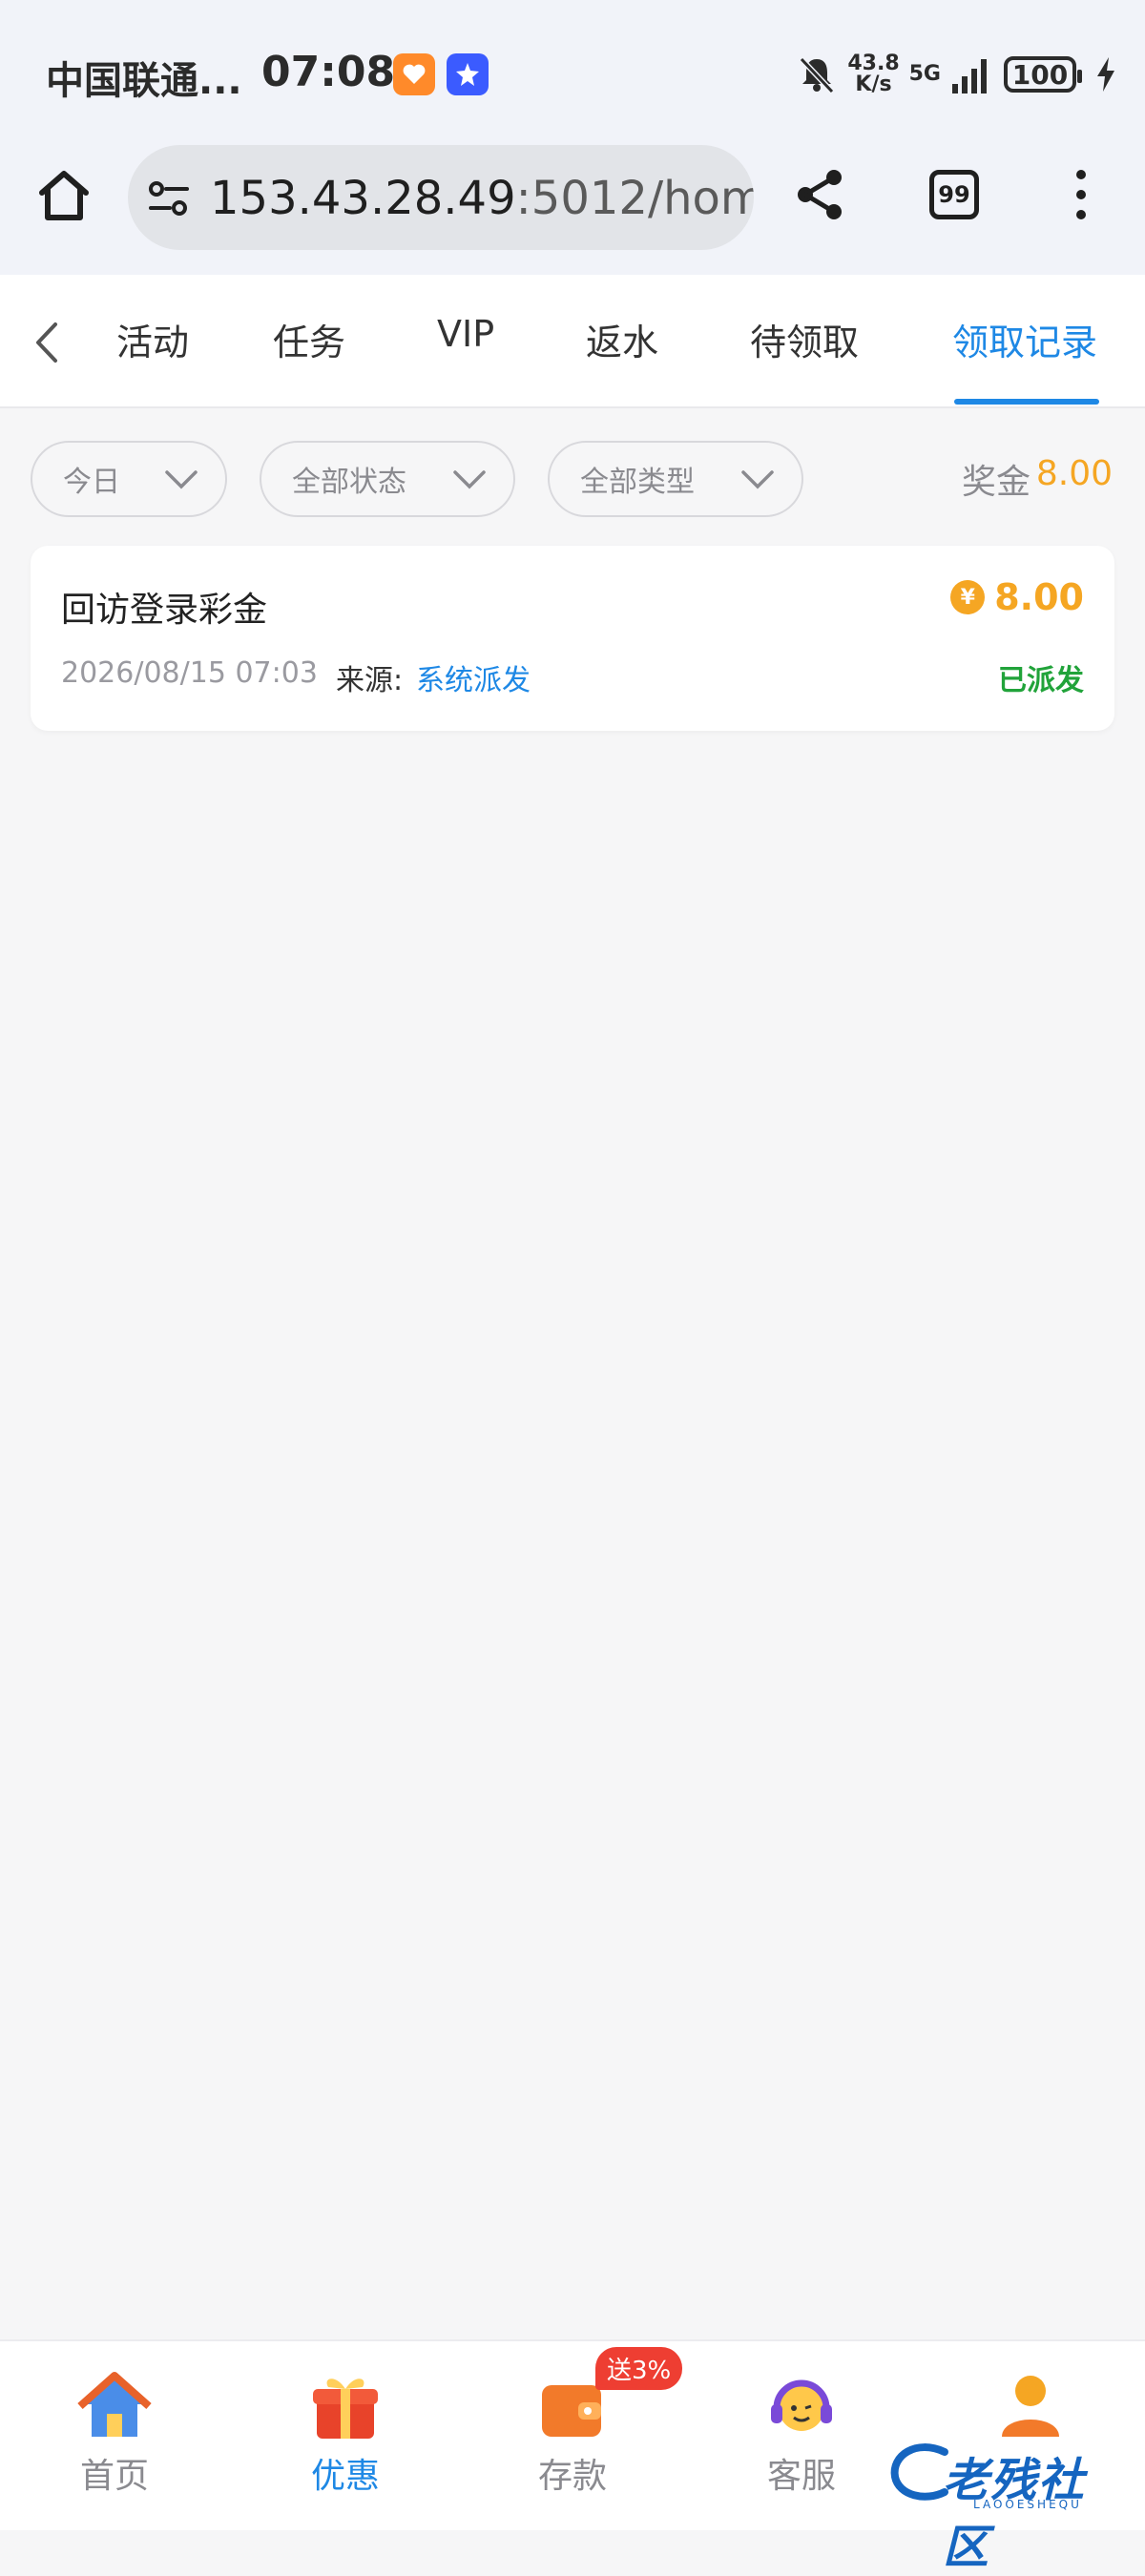 The width and height of the screenshot is (1145, 2576). I want to click on nav-support: 客服, so click(801, 2434).